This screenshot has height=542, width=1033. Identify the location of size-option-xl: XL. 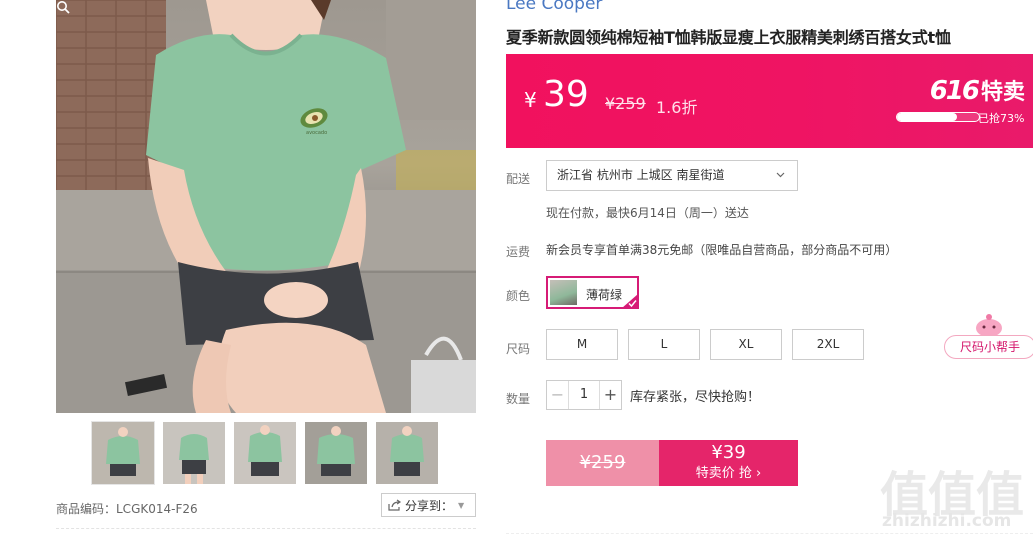
(746, 344).